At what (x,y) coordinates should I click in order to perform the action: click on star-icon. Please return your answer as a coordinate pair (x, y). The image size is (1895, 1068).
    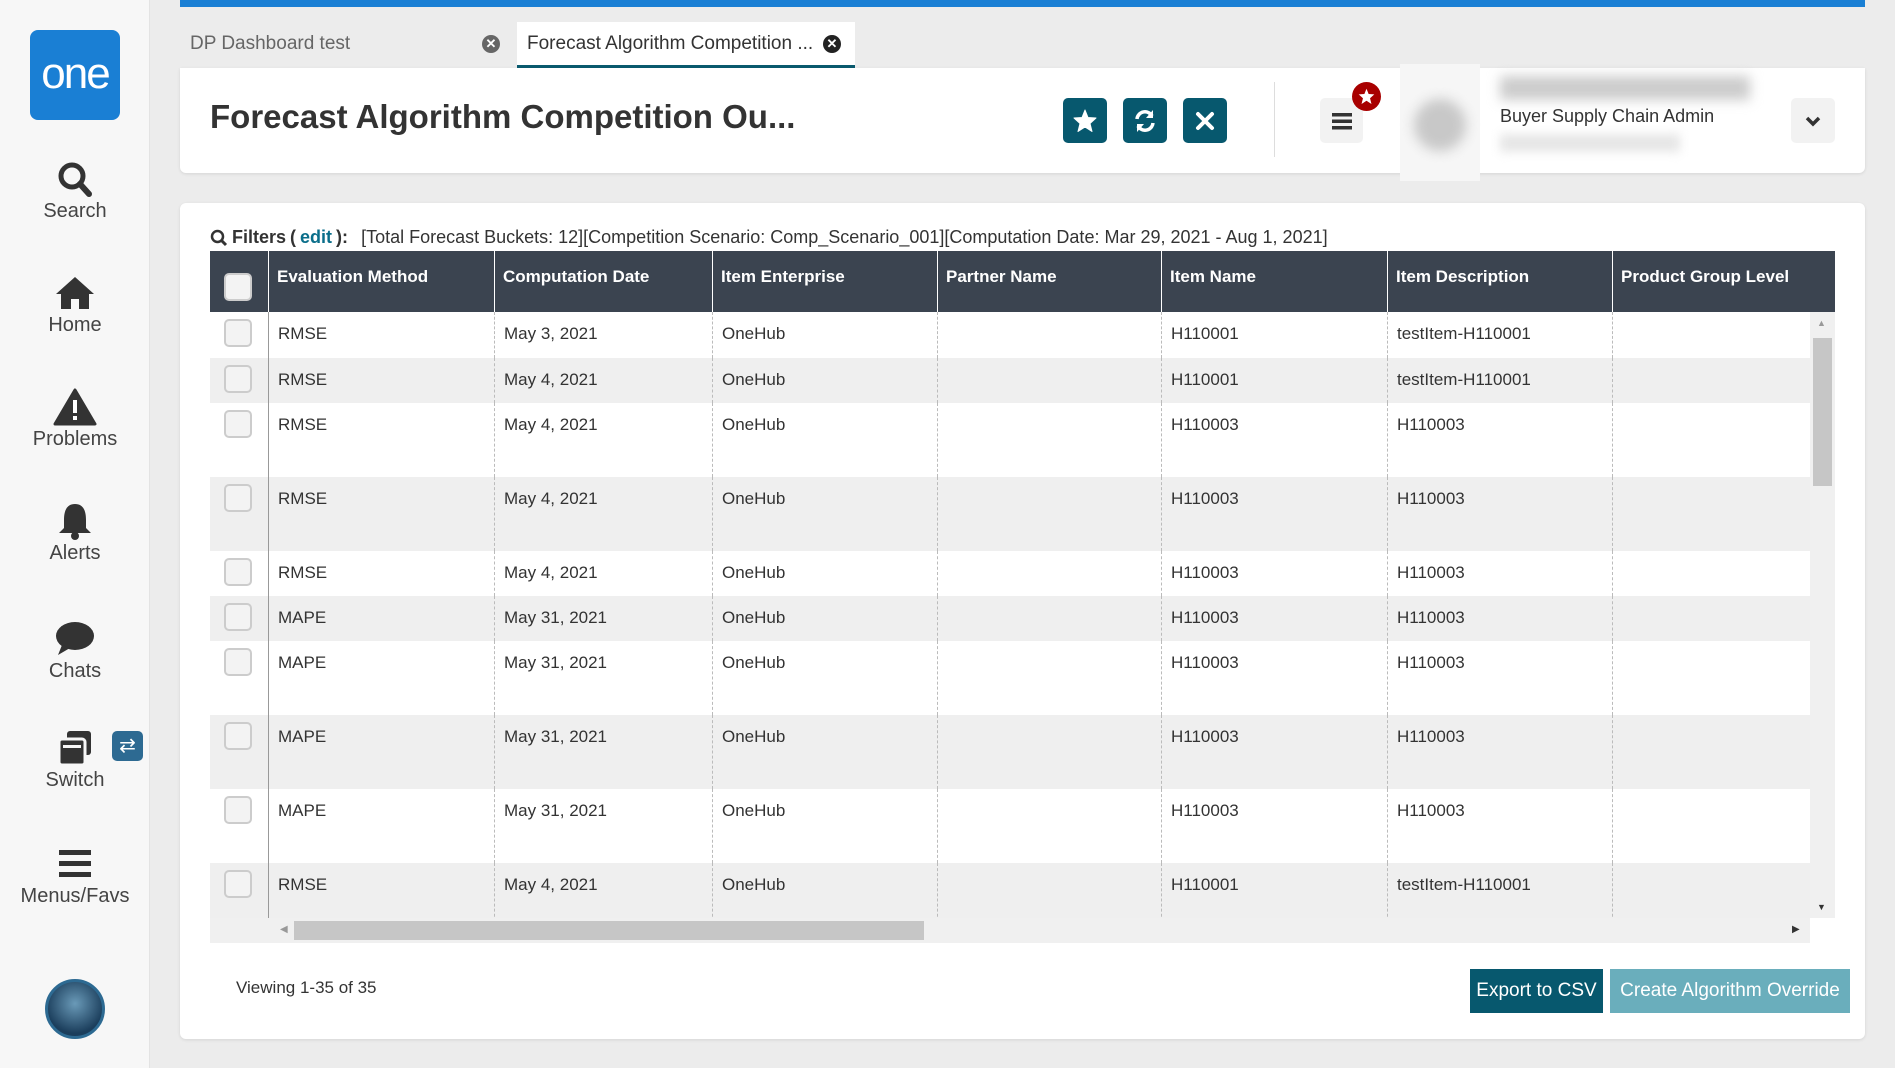
    Looking at the image, I should click on (1366, 96).